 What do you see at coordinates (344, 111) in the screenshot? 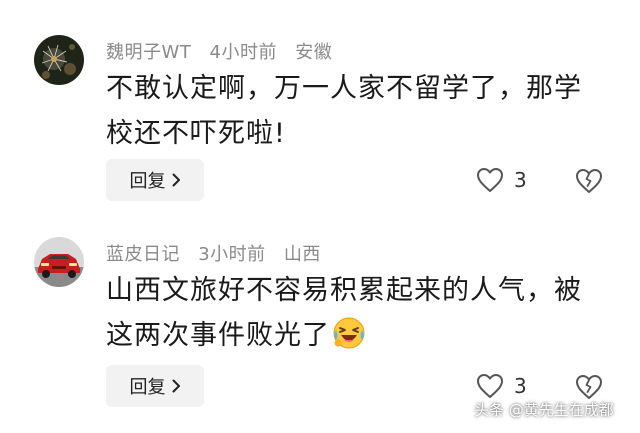
I see `comment-text: 不敢认定啊，万一人家不留学了，那学校还不吓死啦!` at bounding box center [344, 111].